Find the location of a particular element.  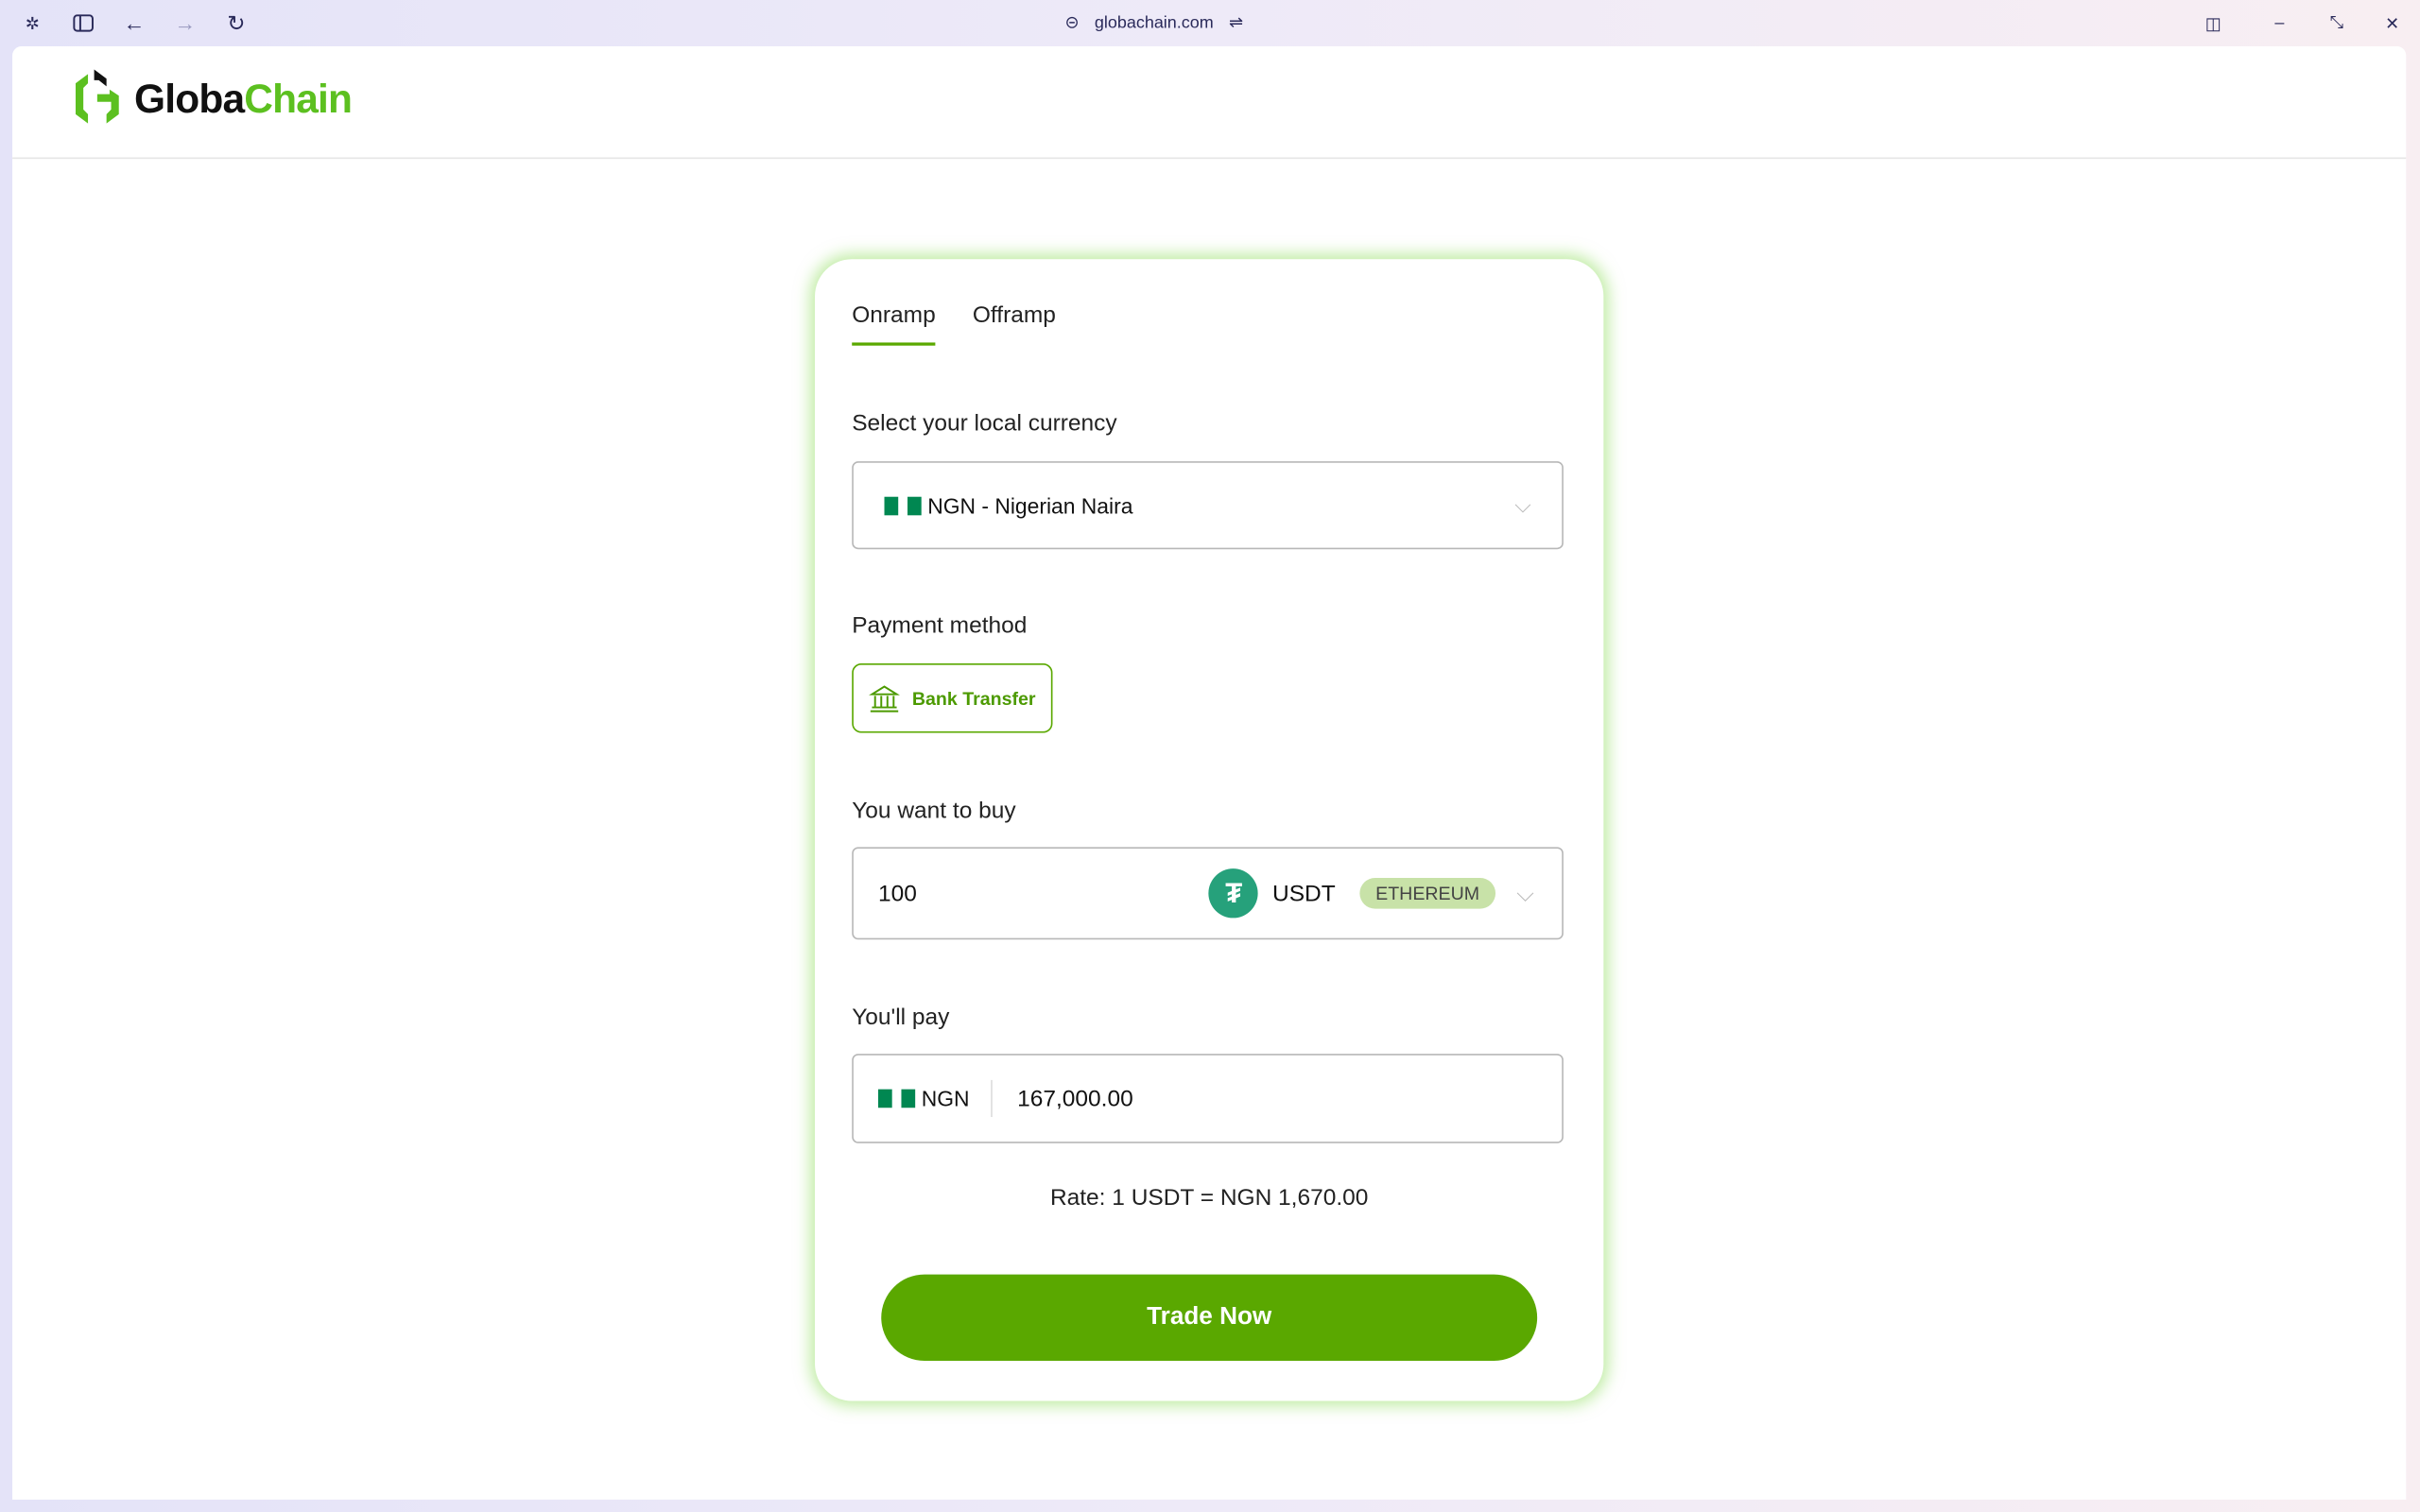

globachain-logo: GlobaChain is located at coordinates (213, 98).